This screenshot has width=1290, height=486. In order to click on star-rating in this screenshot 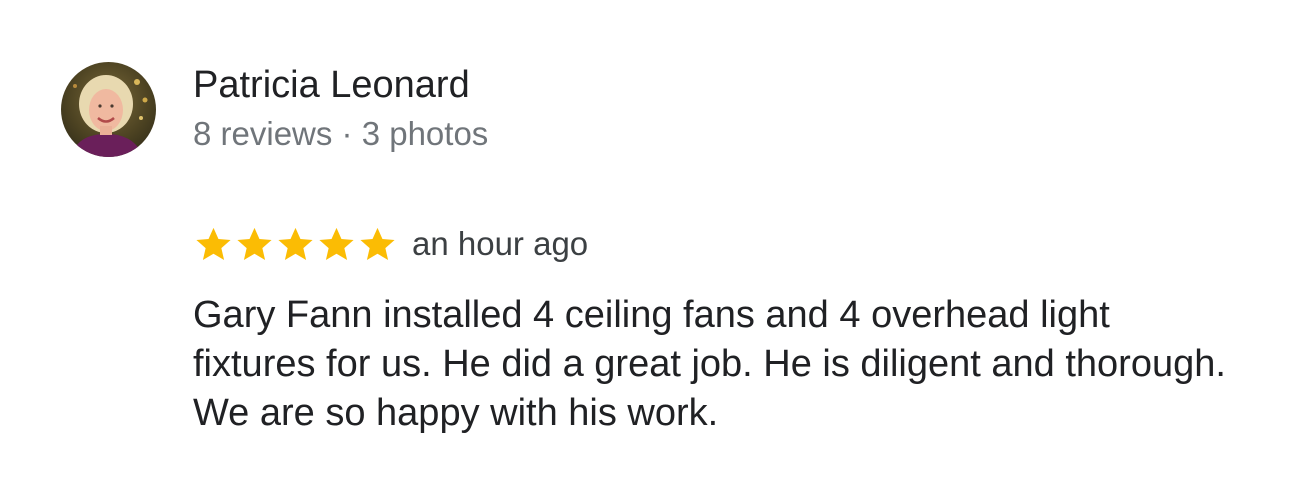, I will do `click(295, 244)`.